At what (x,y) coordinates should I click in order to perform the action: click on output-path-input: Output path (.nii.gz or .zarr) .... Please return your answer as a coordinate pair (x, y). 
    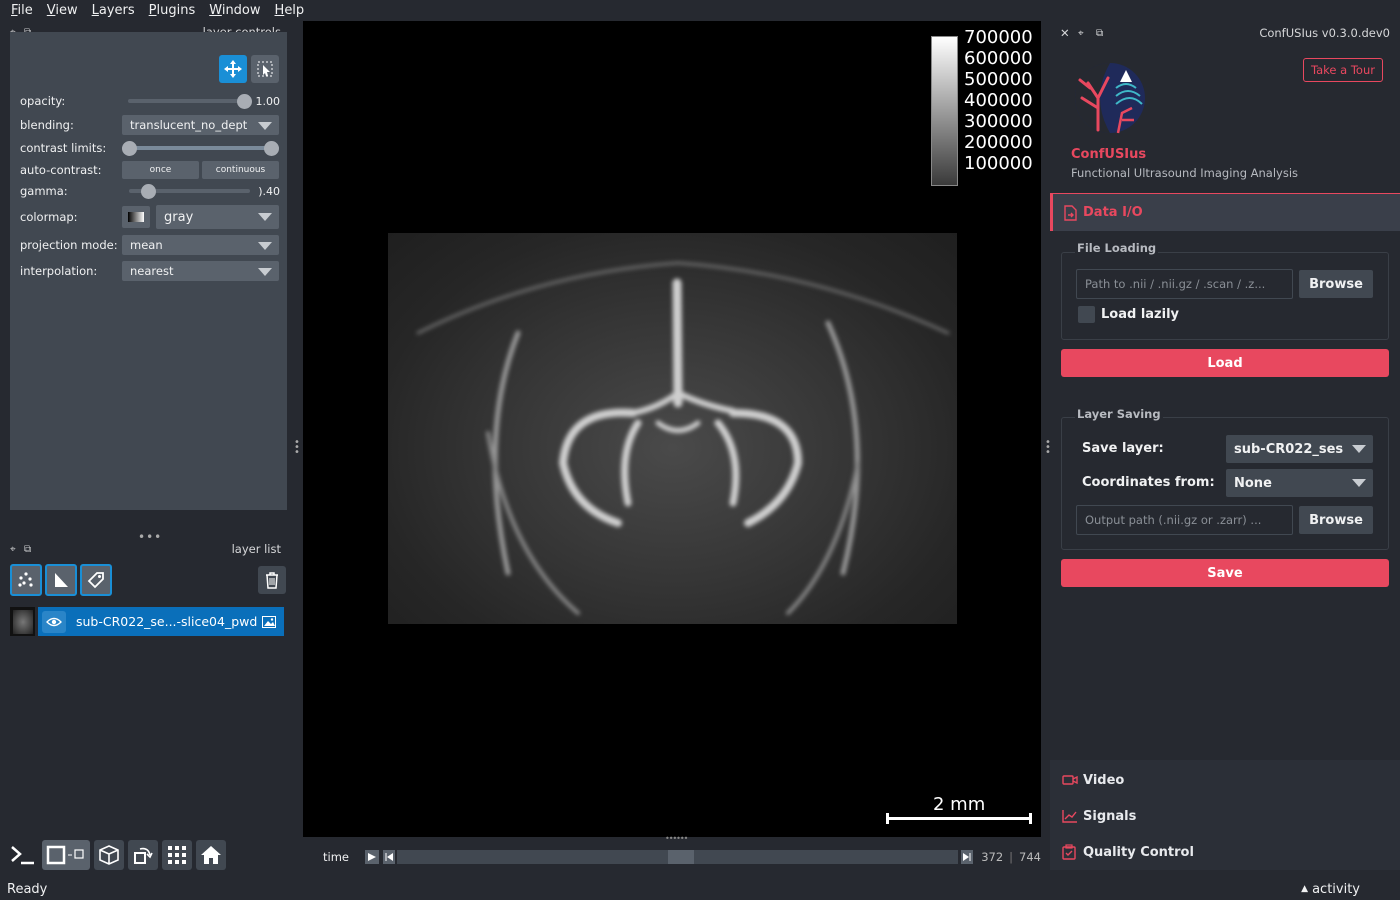
    Looking at the image, I should click on (1184, 520).